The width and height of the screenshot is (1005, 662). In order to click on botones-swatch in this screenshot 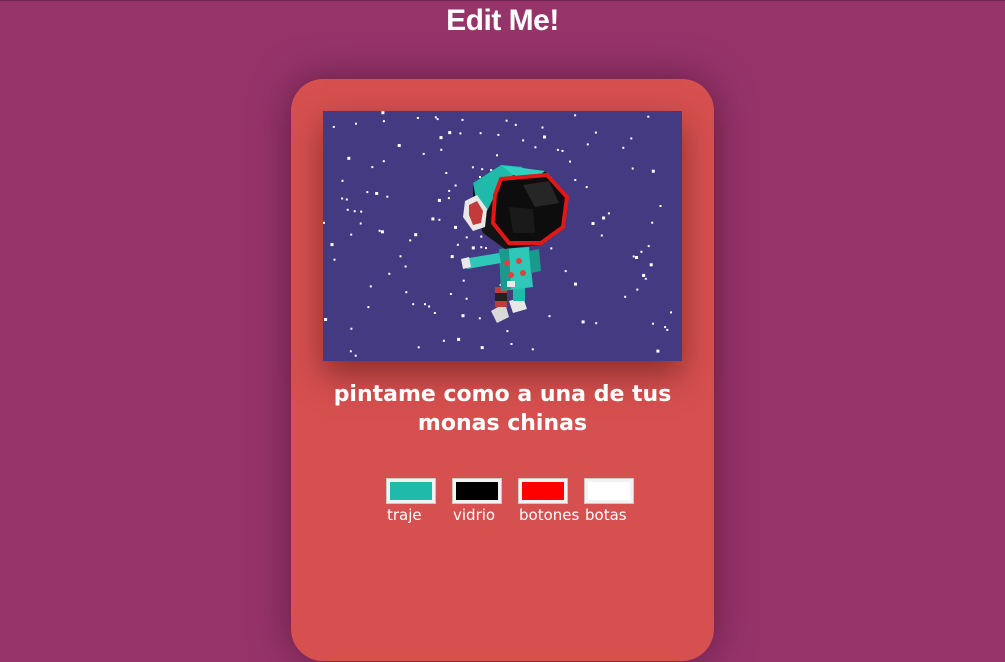, I will do `click(543, 491)`.